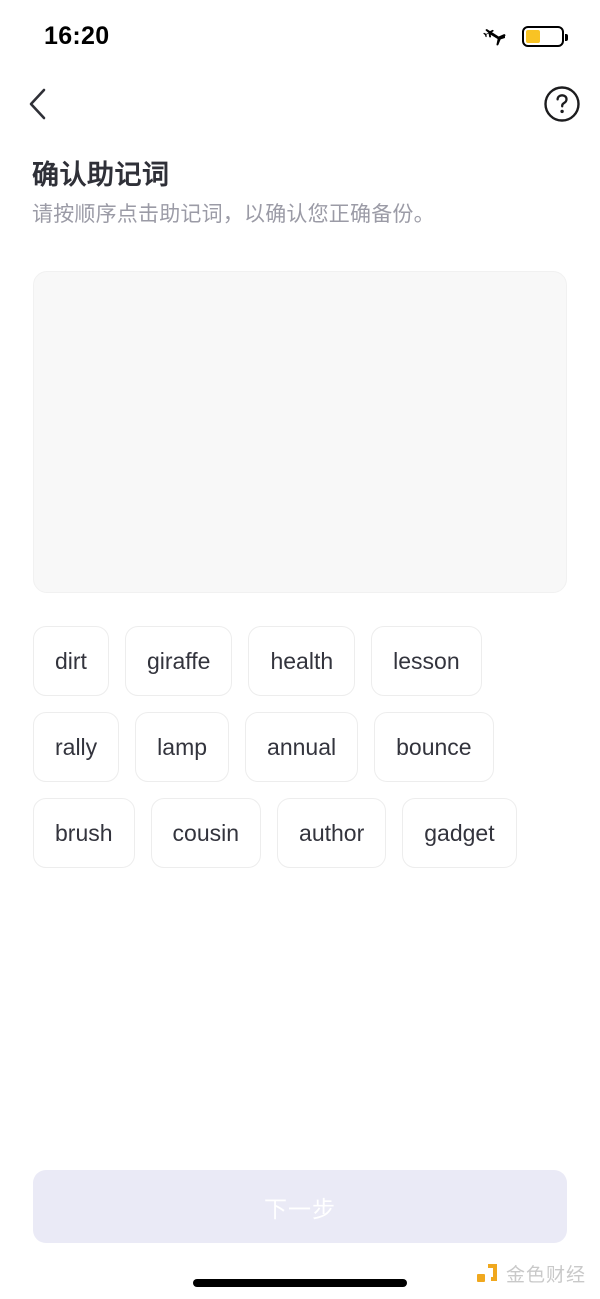  What do you see at coordinates (545, 1275) in the screenshot?
I see `watermark-text: 金色财经` at bounding box center [545, 1275].